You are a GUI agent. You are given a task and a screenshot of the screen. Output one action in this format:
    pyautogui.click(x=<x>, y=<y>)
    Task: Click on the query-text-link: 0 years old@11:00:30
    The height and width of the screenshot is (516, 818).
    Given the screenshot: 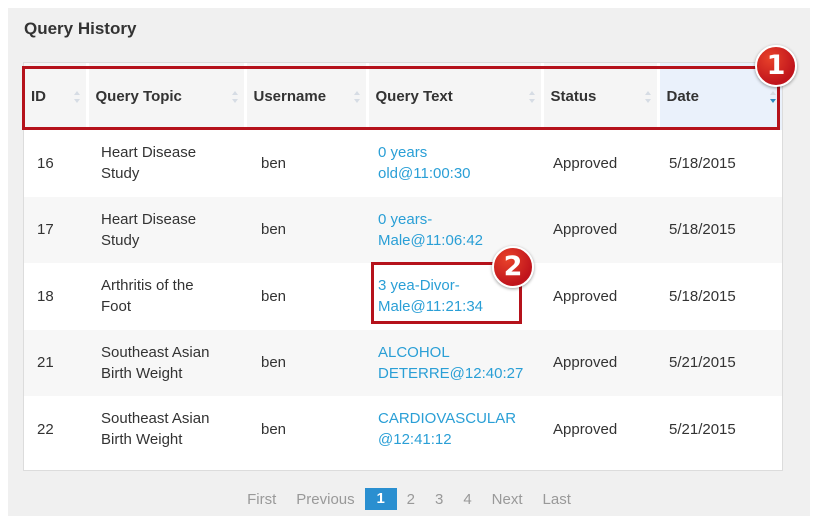 What is the action you would take?
    pyautogui.click(x=424, y=163)
    